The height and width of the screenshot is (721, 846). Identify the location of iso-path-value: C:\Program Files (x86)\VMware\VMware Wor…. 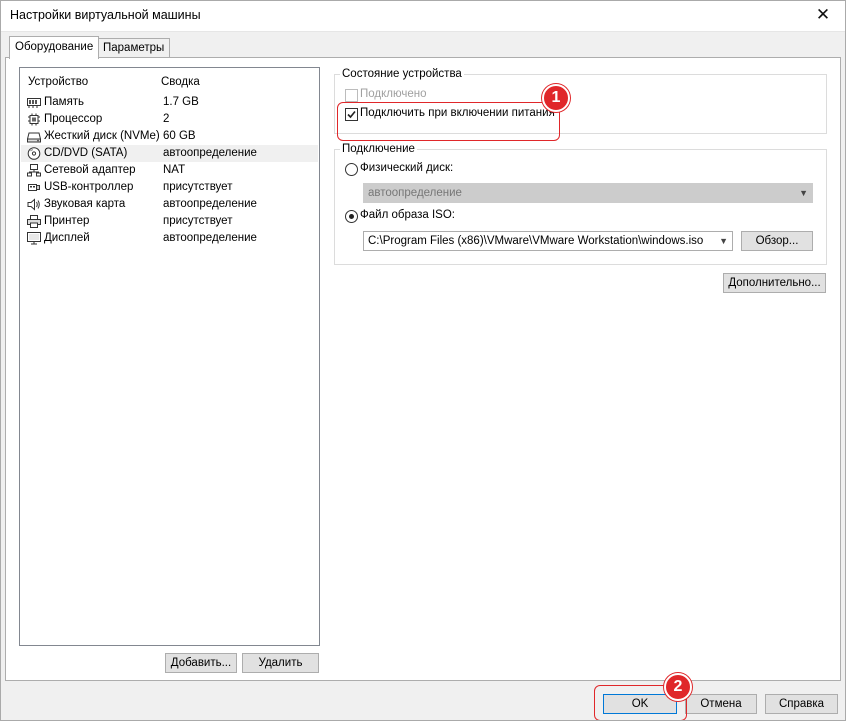
(536, 241).